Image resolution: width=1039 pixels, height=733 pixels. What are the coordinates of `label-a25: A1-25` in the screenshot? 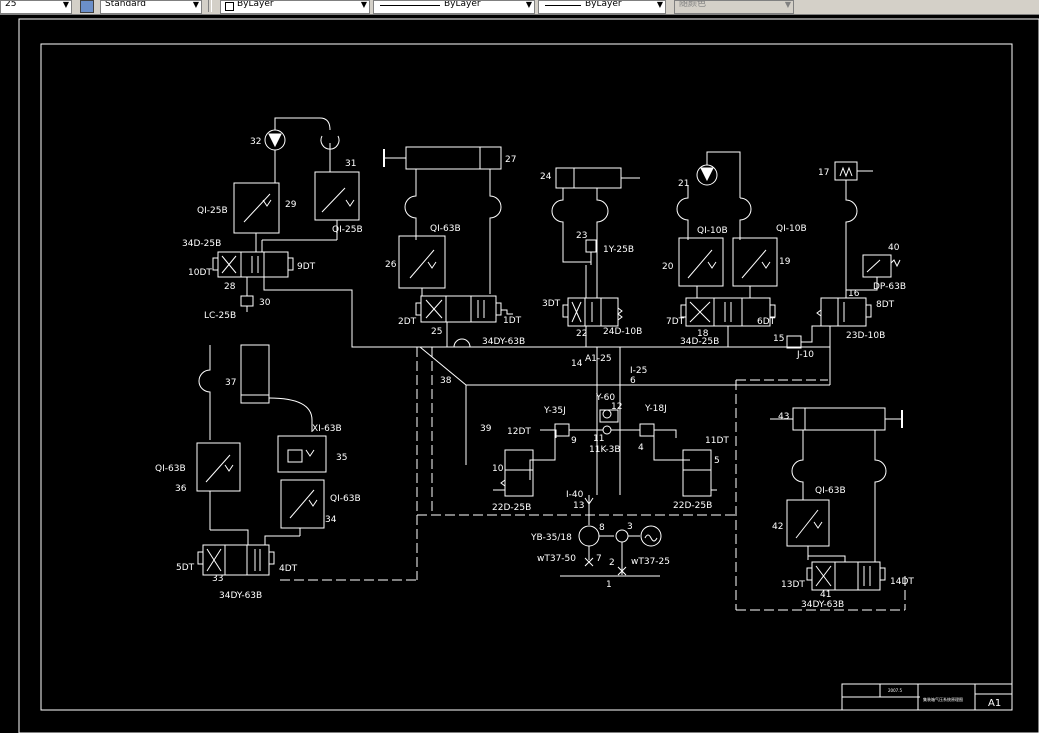 It's located at (598, 359).